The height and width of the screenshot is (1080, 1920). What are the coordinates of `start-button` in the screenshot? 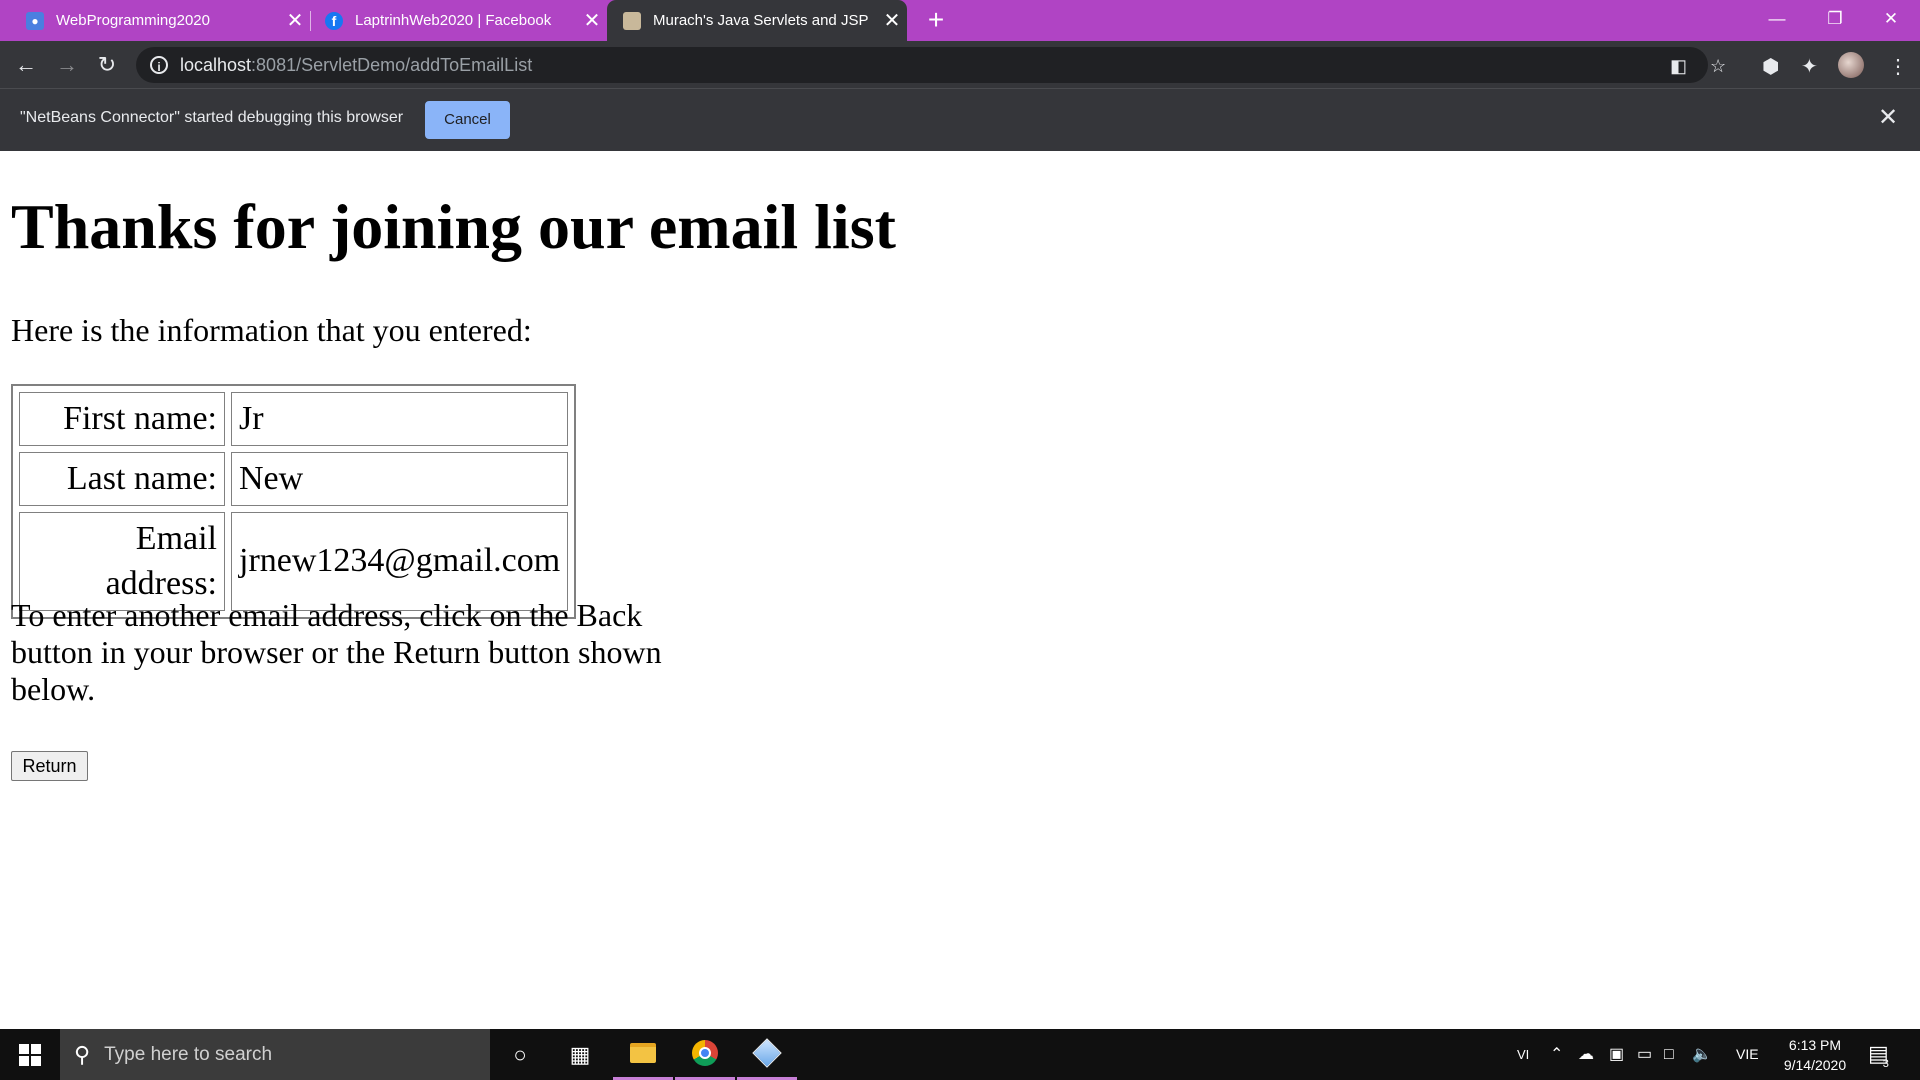 It's located at (30, 1054).